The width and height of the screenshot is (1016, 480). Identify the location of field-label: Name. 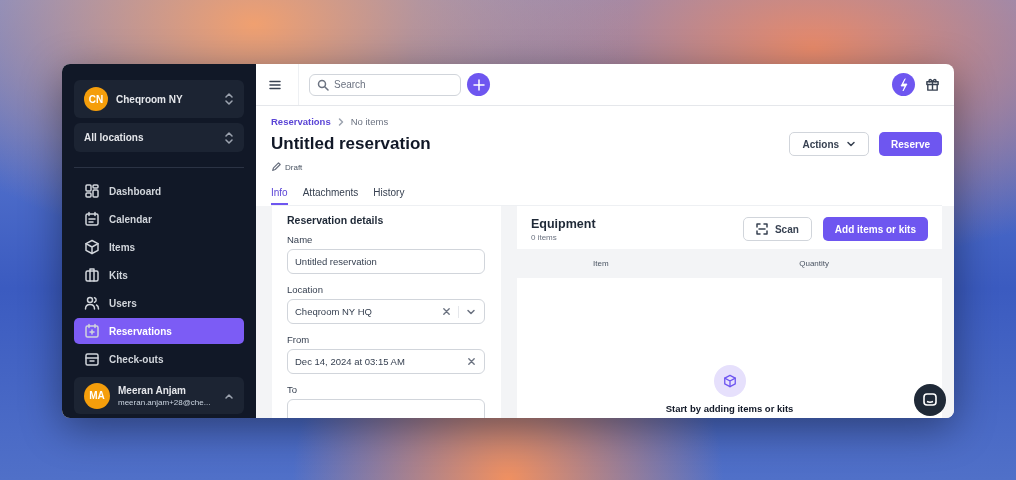
(300, 239).